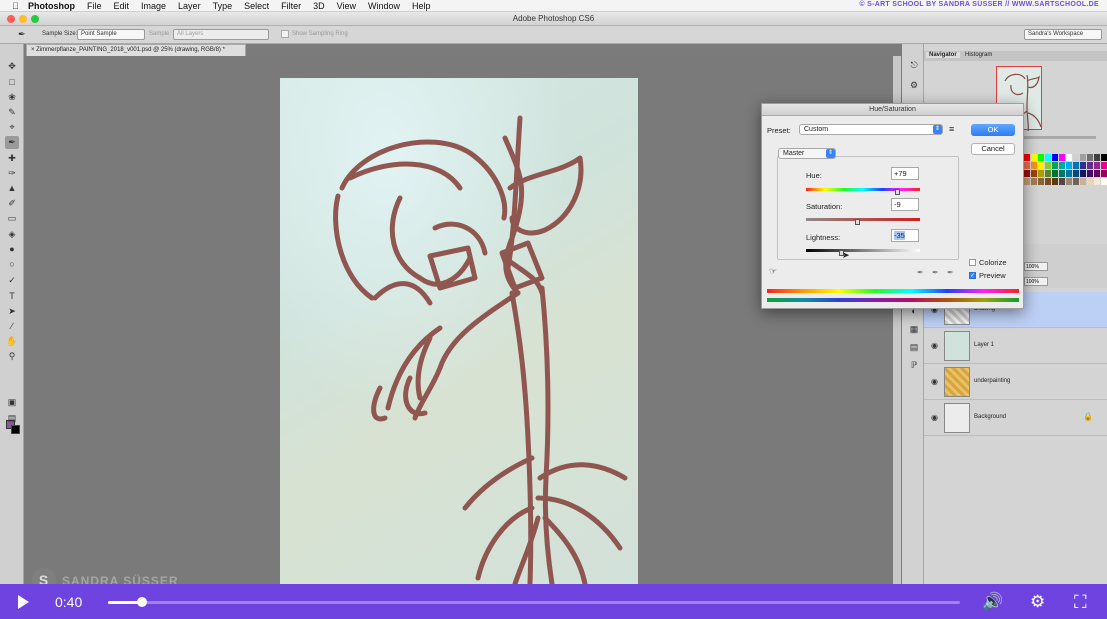  I want to click on character-panel-icon: ℙ, so click(914, 366).